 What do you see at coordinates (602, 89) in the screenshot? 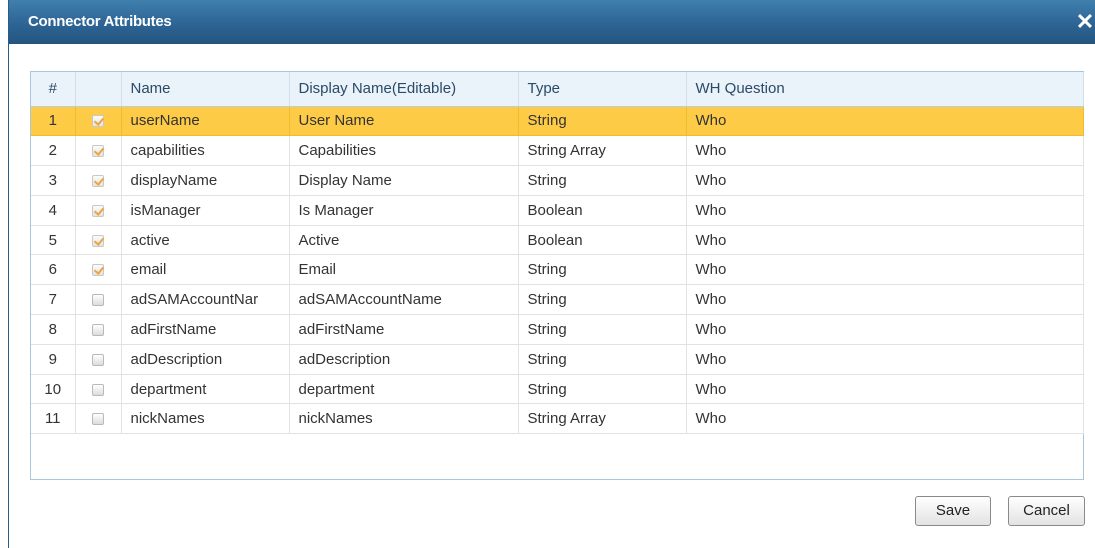
I see `column-header-type: Type` at bounding box center [602, 89].